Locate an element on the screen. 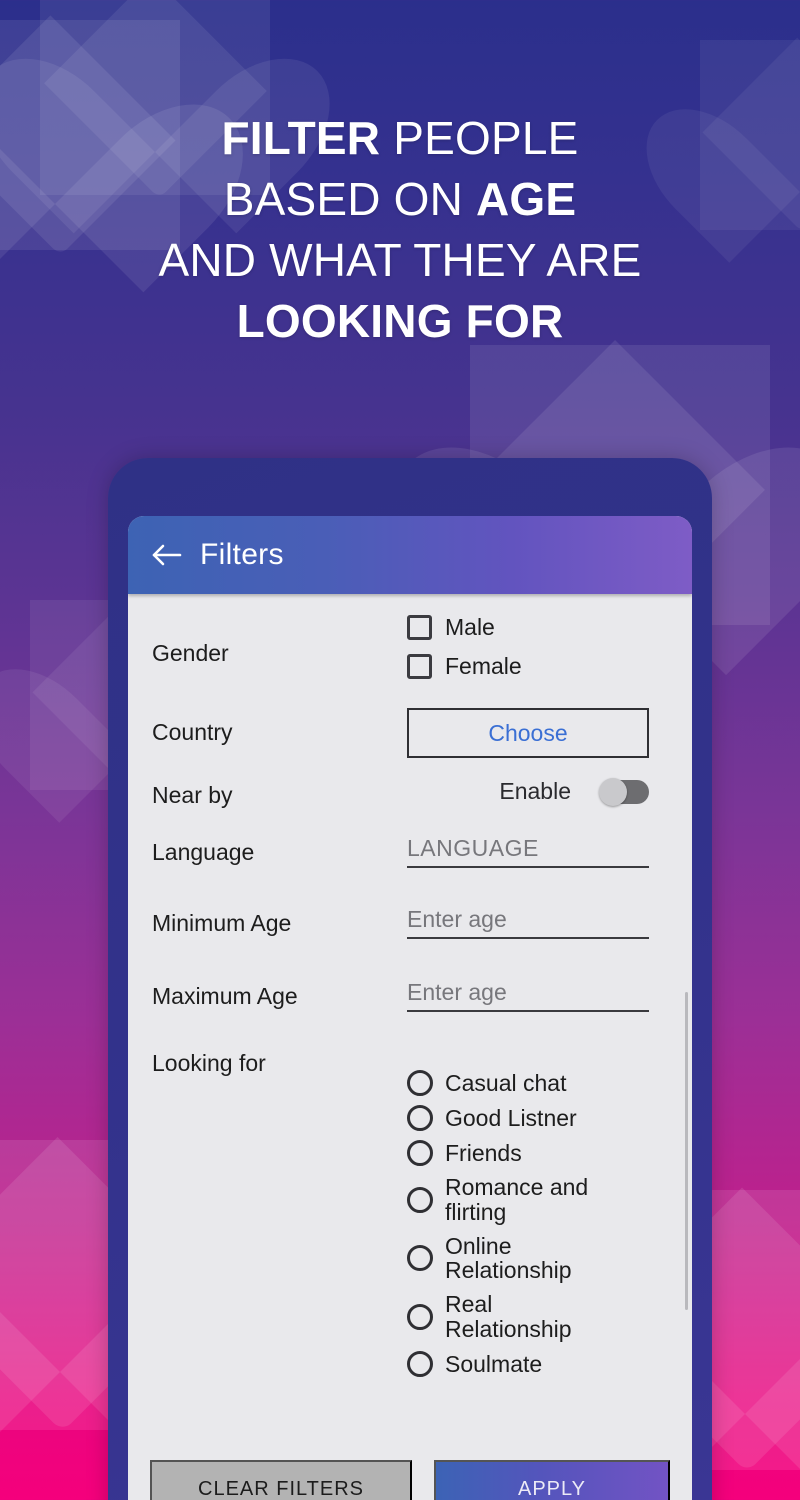  headline-line-4: LOOKING FOR is located at coordinates (400, 321).